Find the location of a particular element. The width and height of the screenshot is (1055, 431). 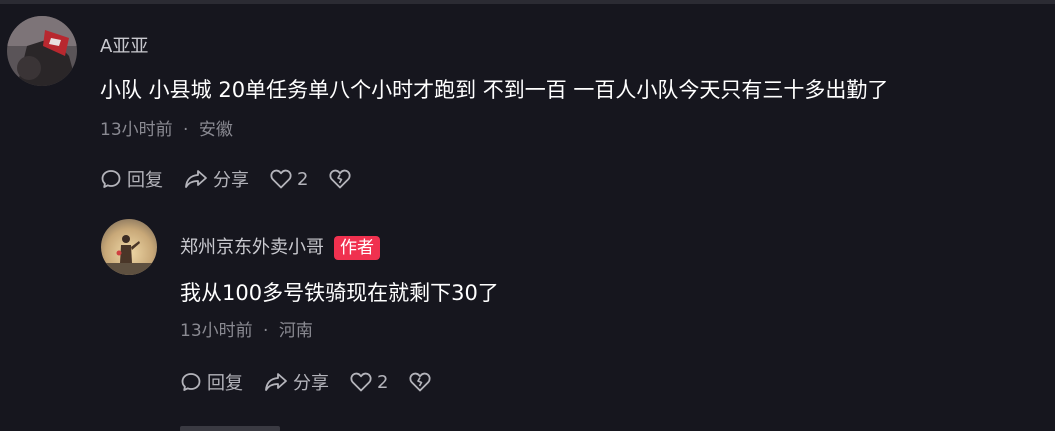

reply-time: 13小时前 is located at coordinates (216, 331).